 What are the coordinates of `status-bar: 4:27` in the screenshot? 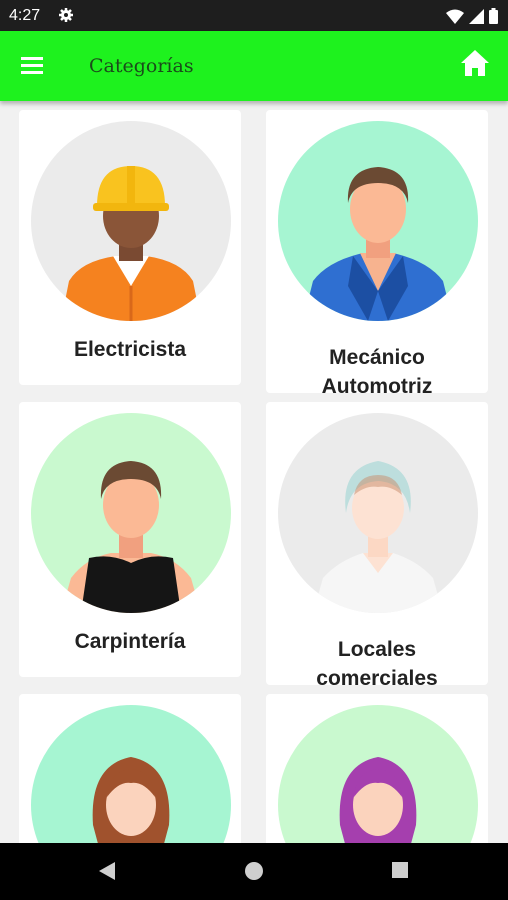 It's located at (254, 15).